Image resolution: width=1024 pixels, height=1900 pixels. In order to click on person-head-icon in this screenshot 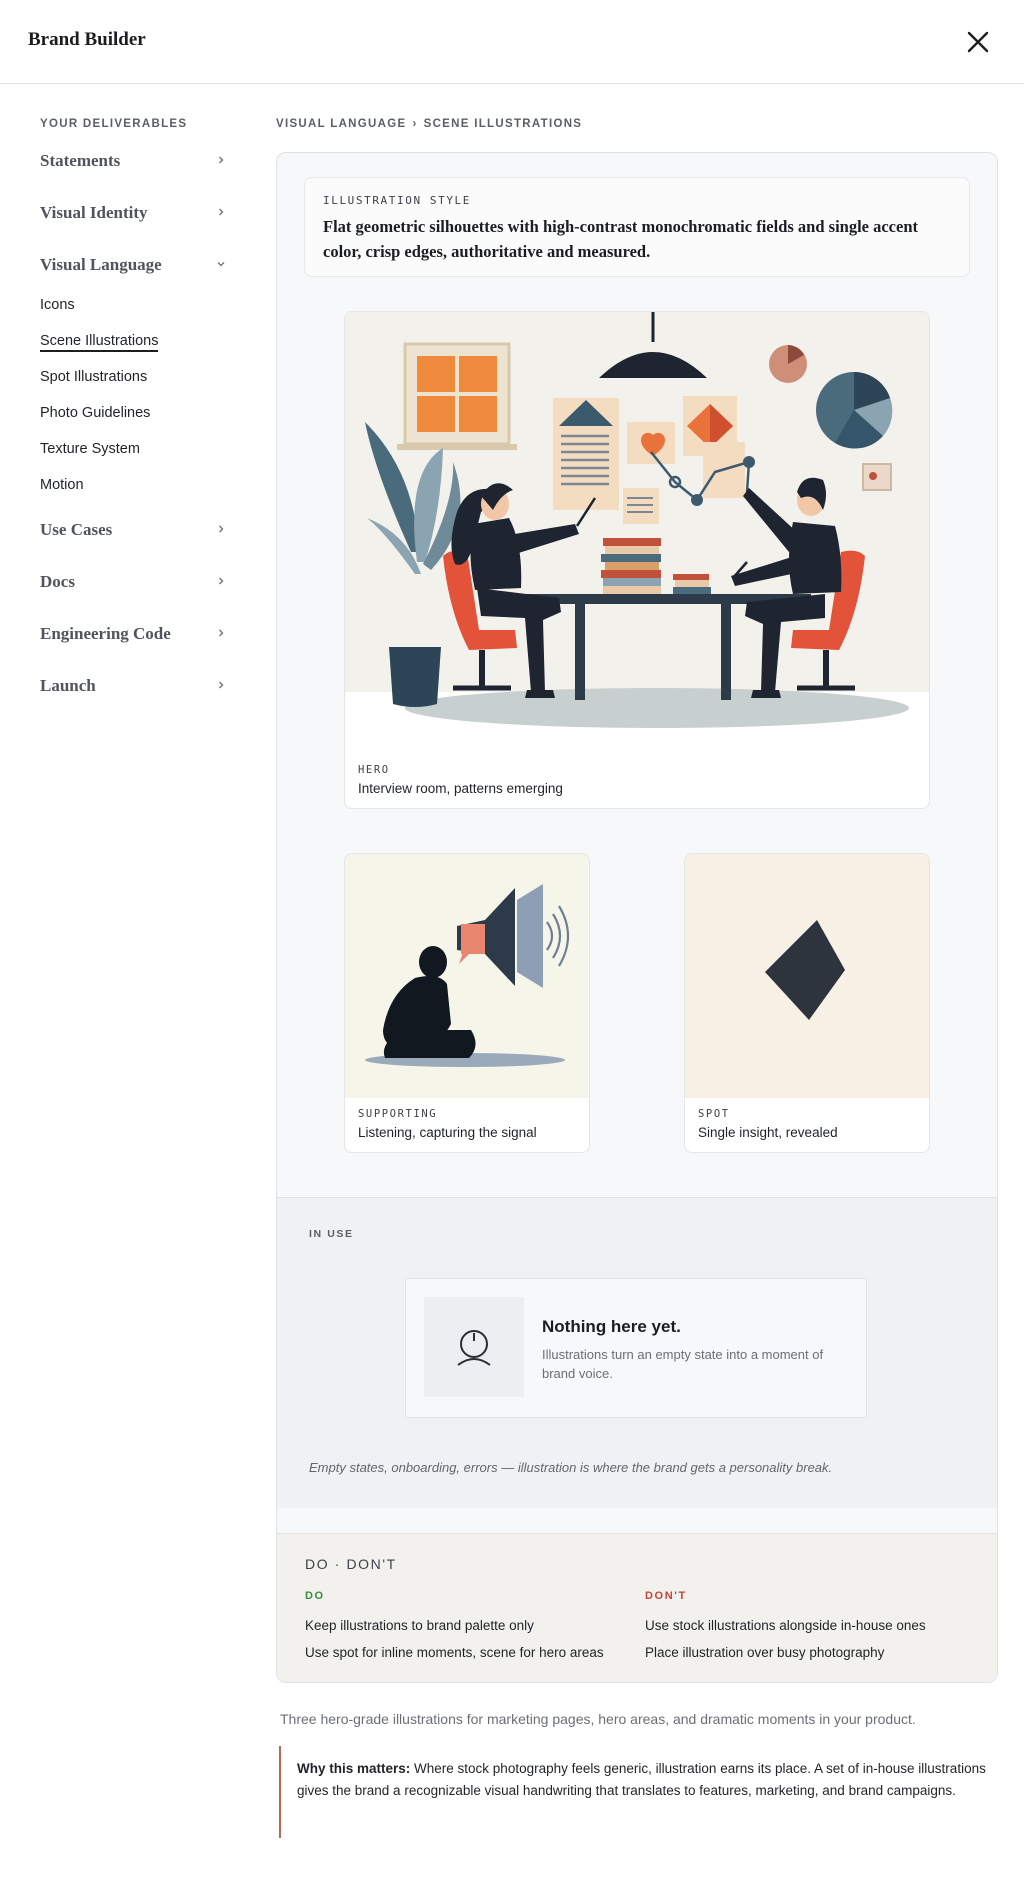, I will do `click(474, 1348)`.